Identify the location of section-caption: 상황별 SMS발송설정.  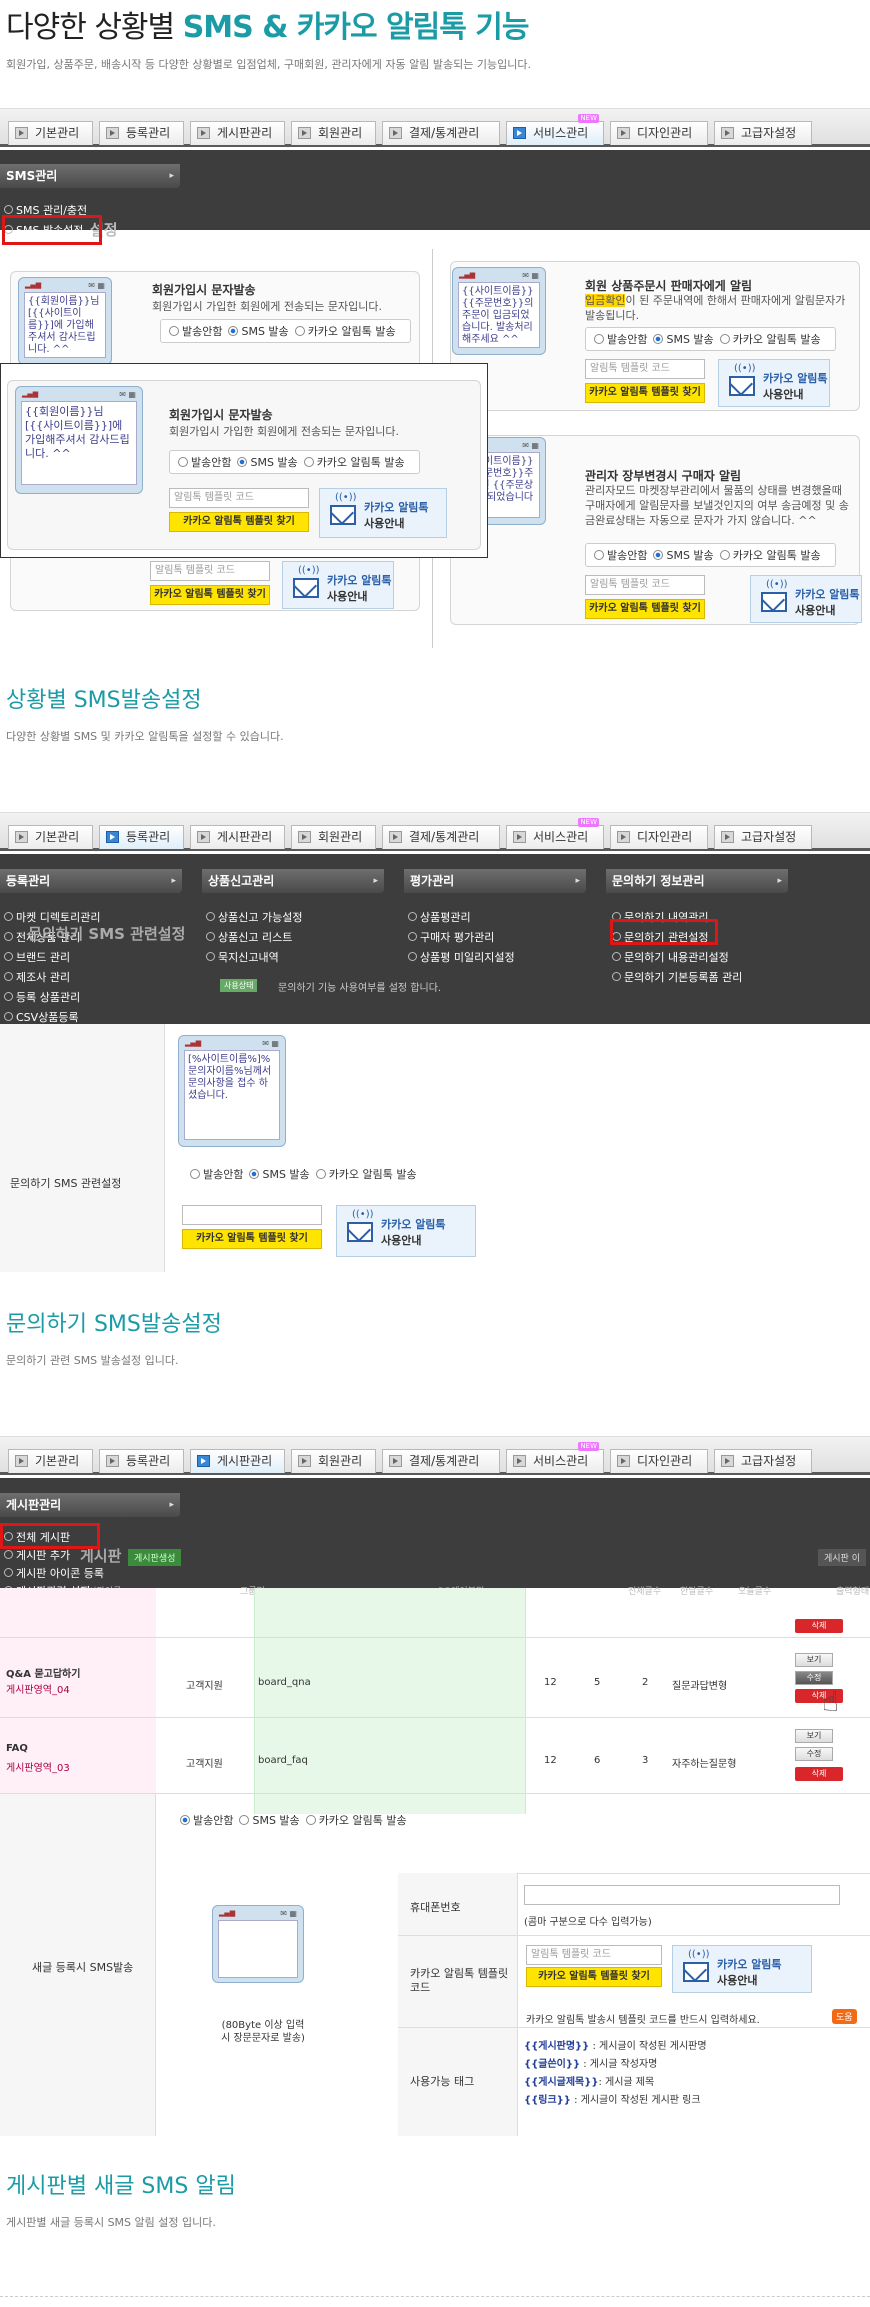
(104, 700).